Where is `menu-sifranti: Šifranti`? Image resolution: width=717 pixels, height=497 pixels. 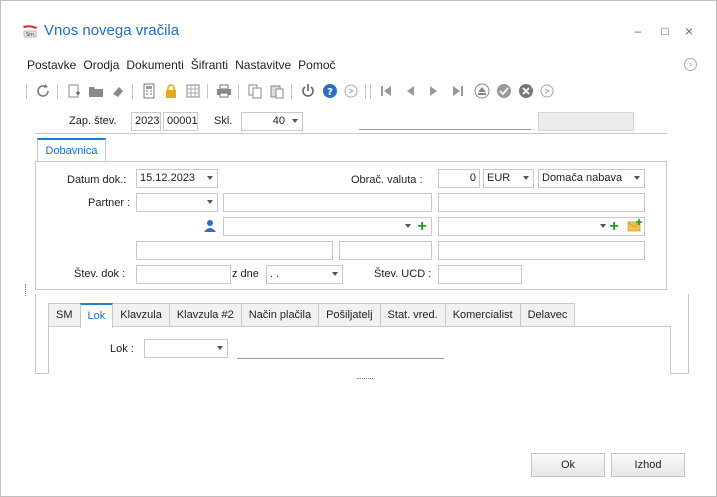
menu-sifranti: Šifranti is located at coordinates (209, 66).